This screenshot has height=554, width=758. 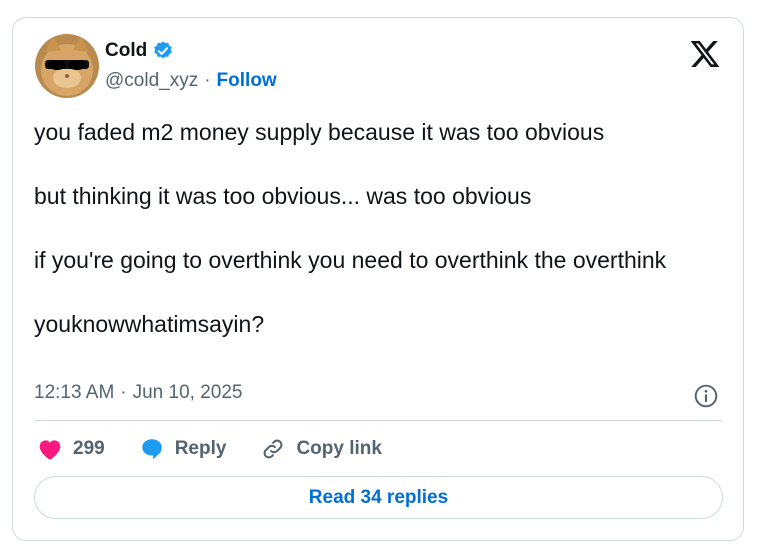 What do you see at coordinates (151, 449) in the screenshot?
I see `reply-bubble-icon` at bounding box center [151, 449].